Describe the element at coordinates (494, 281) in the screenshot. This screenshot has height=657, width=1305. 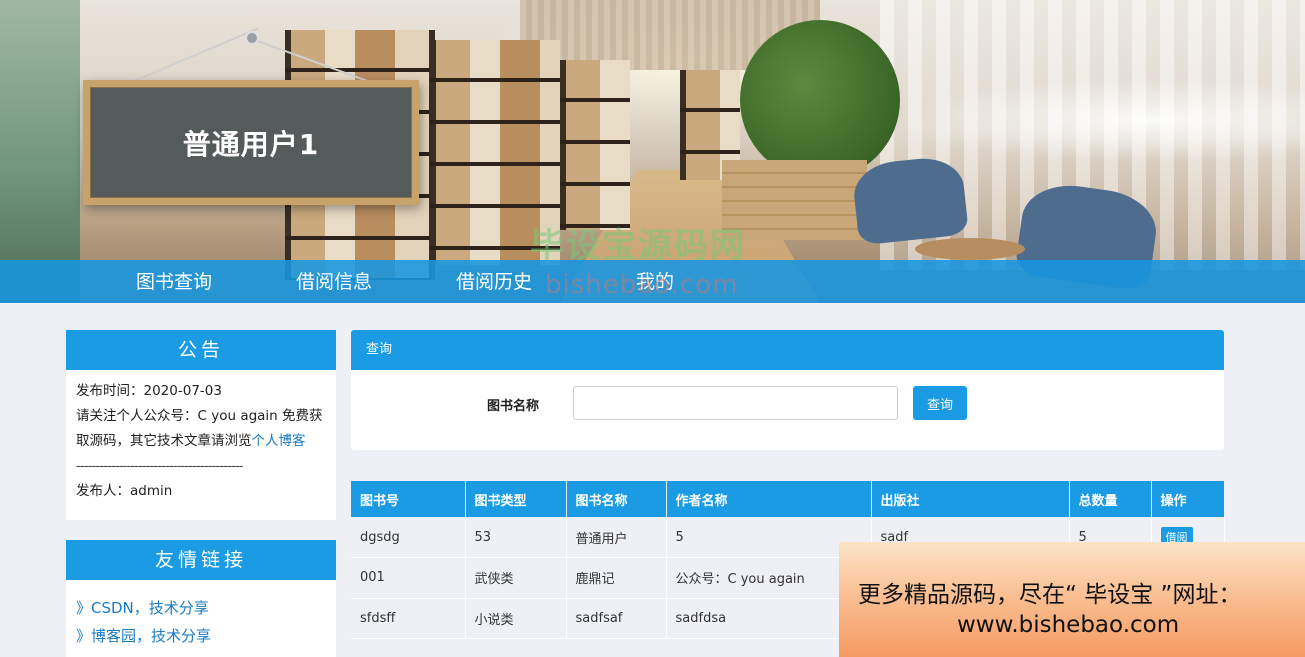
I see `nav-item-borrow-history: 借阅历史` at that location.